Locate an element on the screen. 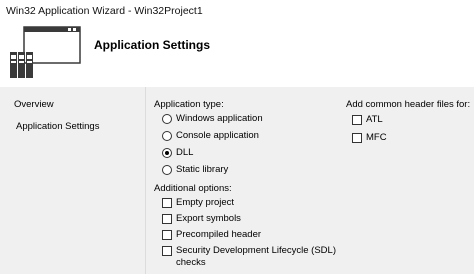  radio-static-library: Static library is located at coordinates (195, 169).